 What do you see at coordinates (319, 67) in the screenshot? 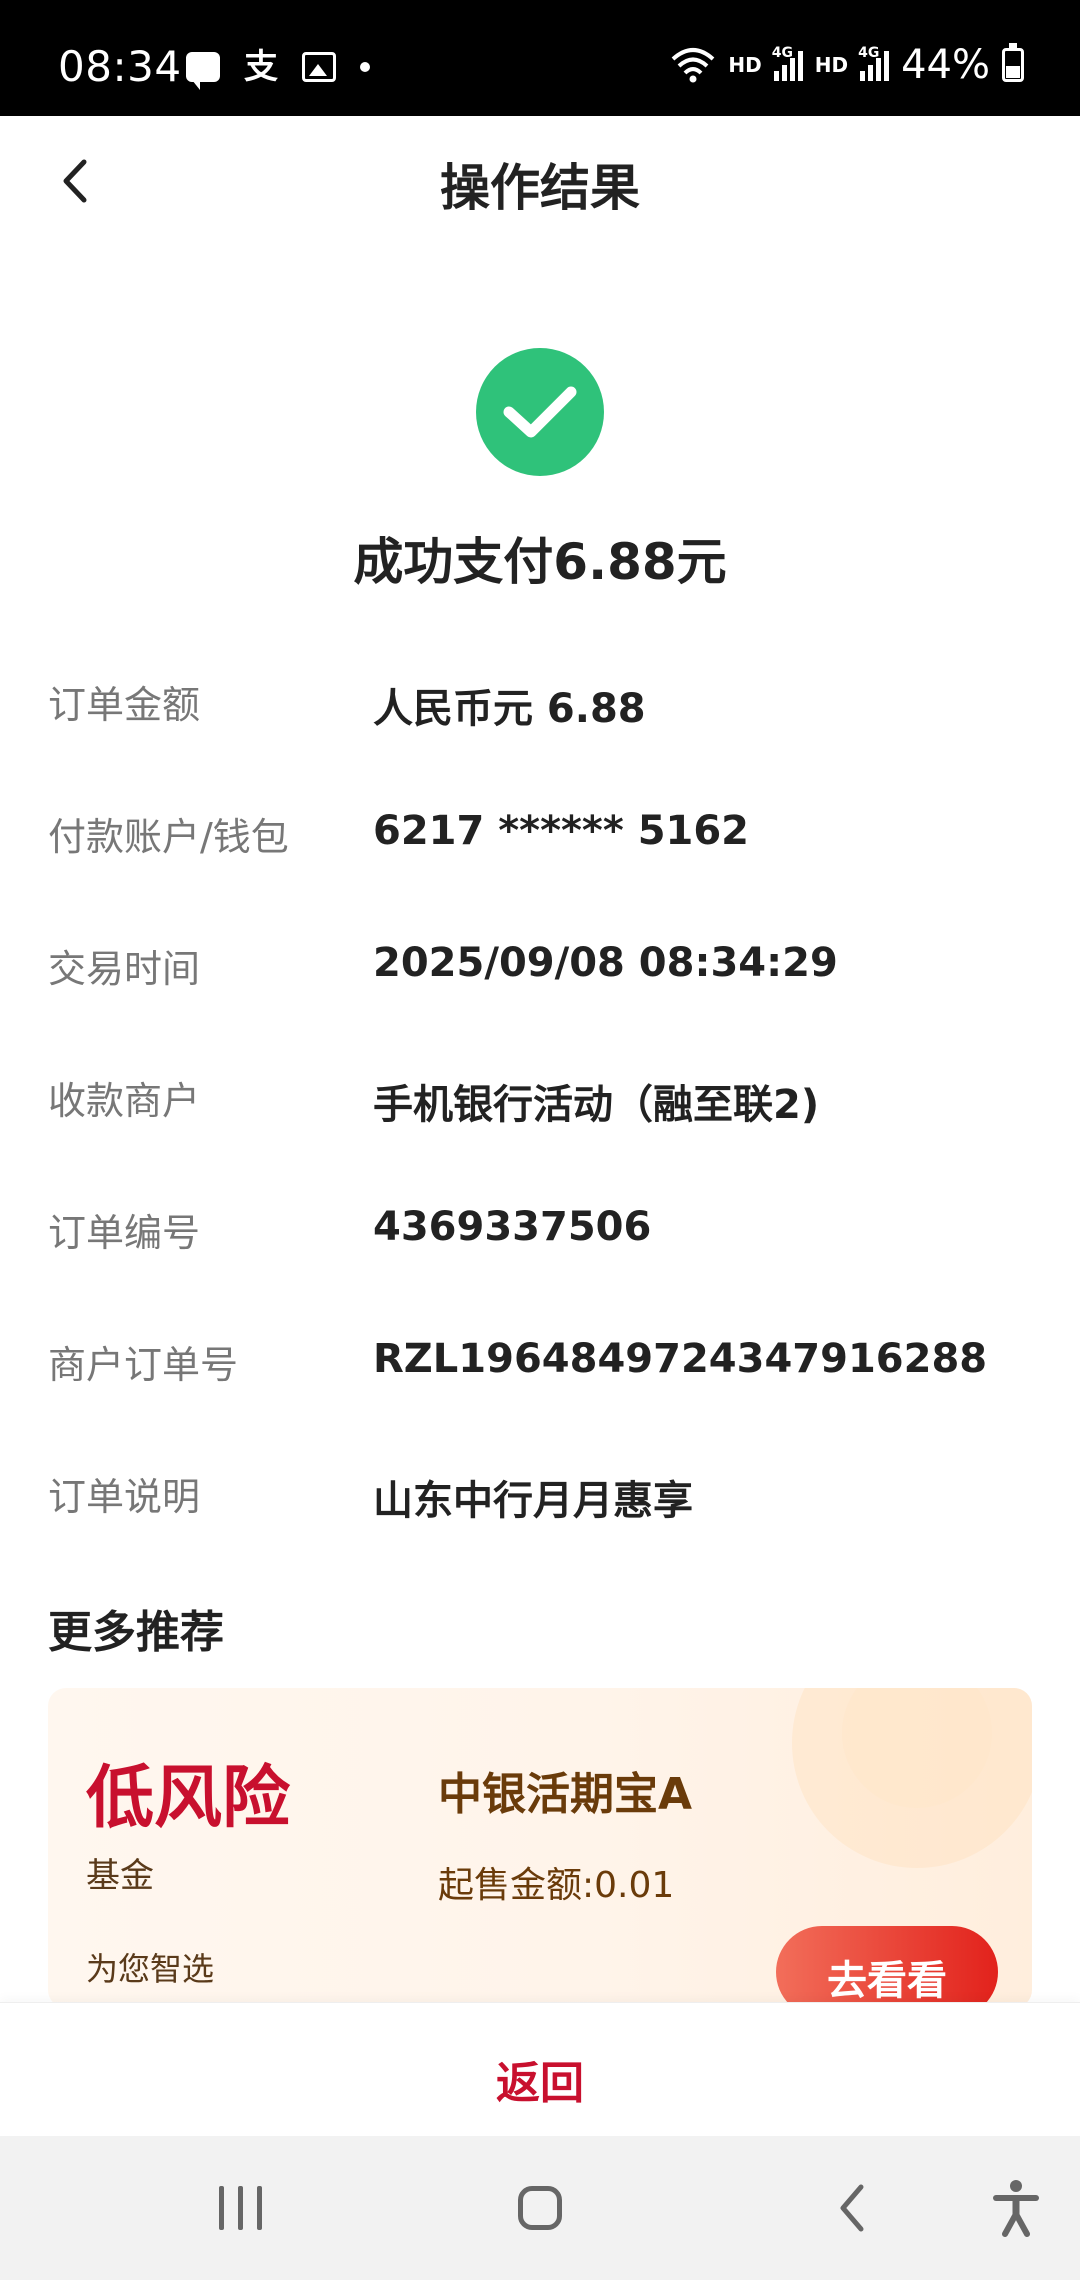
I see `image-icon` at bounding box center [319, 67].